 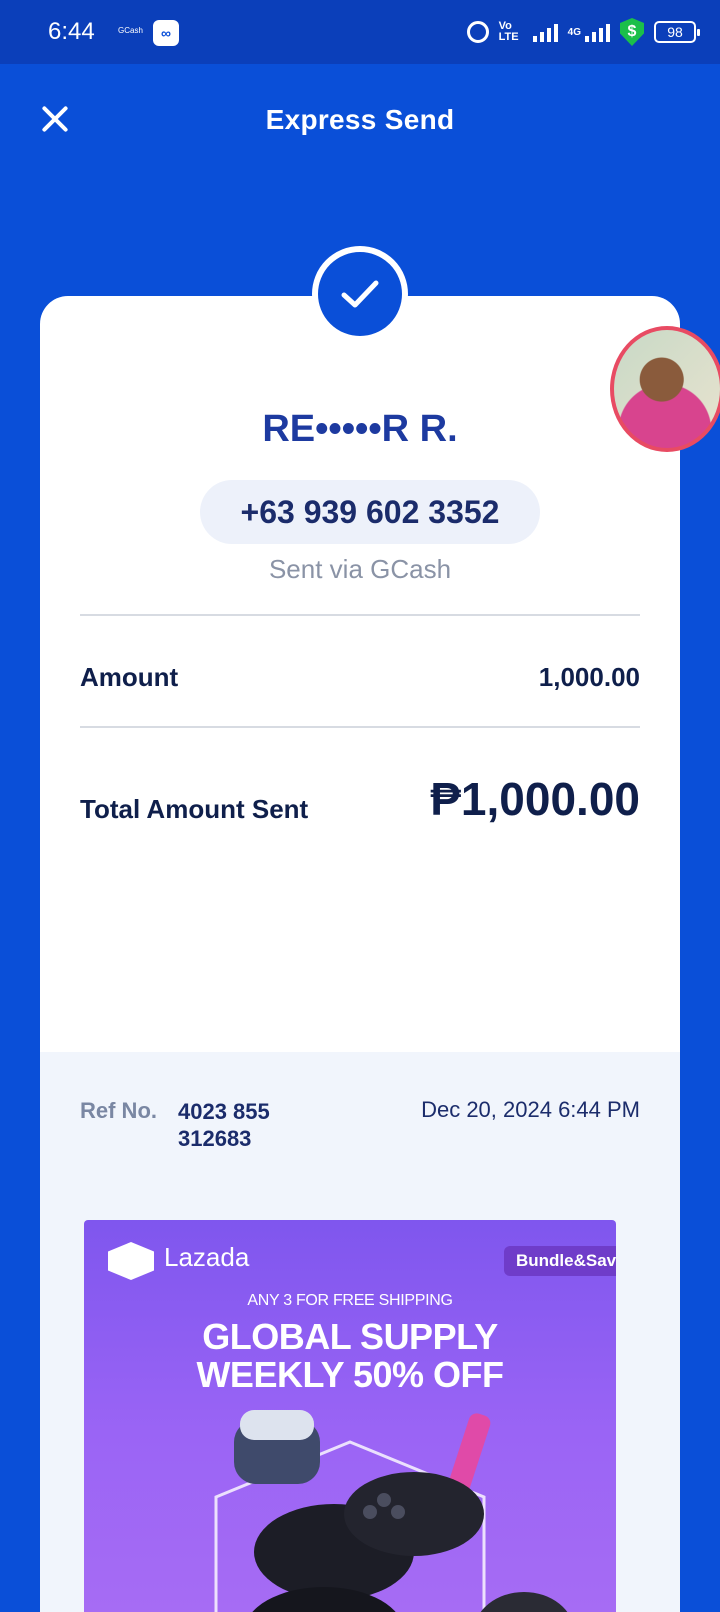 What do you see at coordinates (360, 32) in the screenshot?
I see `status-bar: 6:44 GCash ∞ Vo LTE 4G $ 98` at bounding box center [360, 32].